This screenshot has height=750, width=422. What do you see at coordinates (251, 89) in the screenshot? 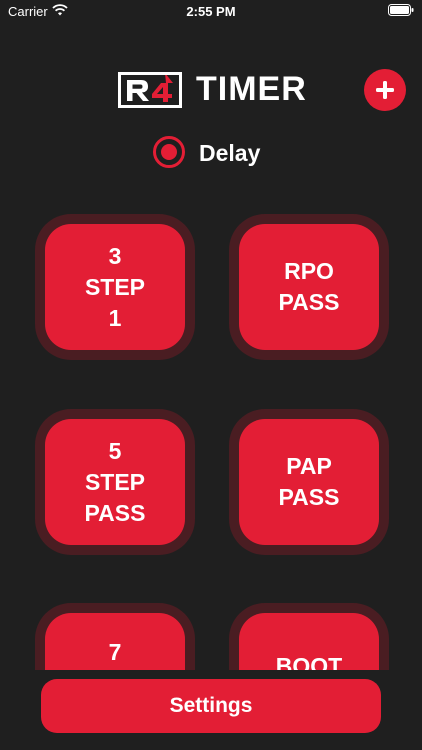
I see `app-title: TIMER` at bounding box center [251, 89].